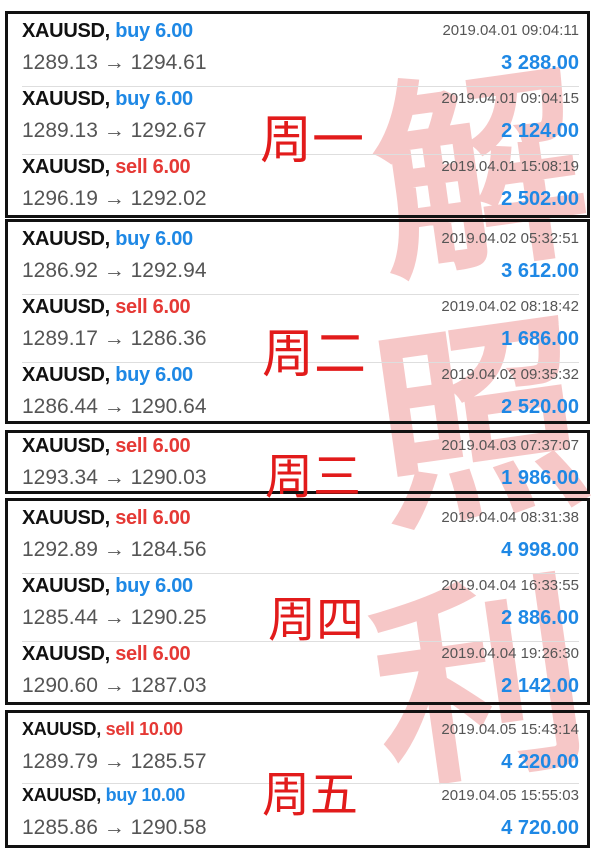 Image resolution: width=596 pixels, height=857 pixels. I want to click on weekday-label: 周五, so click(310, 795).